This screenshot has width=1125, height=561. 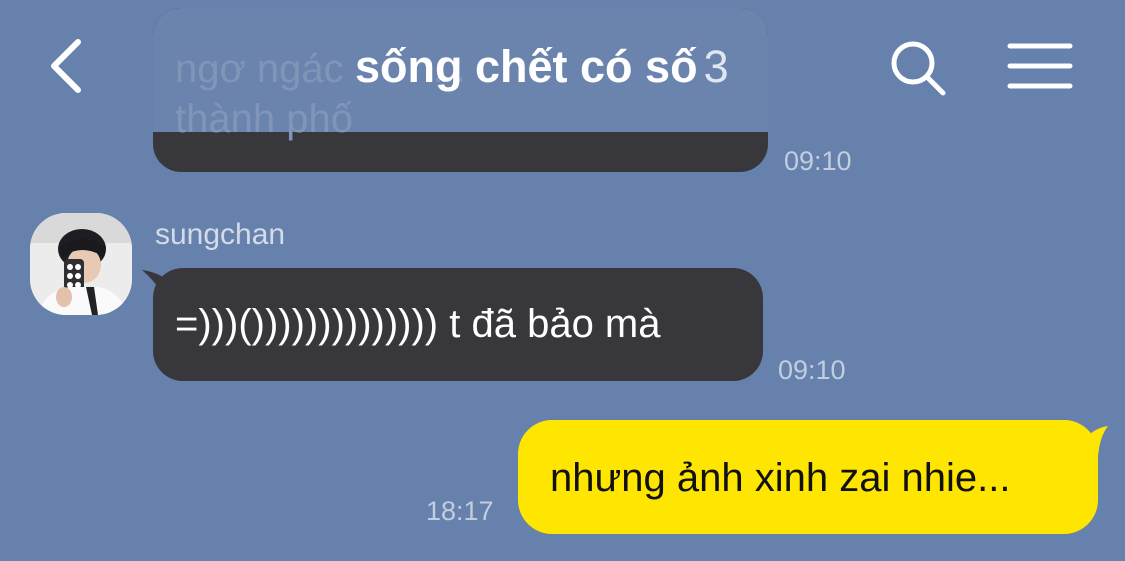 I want to click on hamburger-menu-icon, so click(x=1040, y=66).